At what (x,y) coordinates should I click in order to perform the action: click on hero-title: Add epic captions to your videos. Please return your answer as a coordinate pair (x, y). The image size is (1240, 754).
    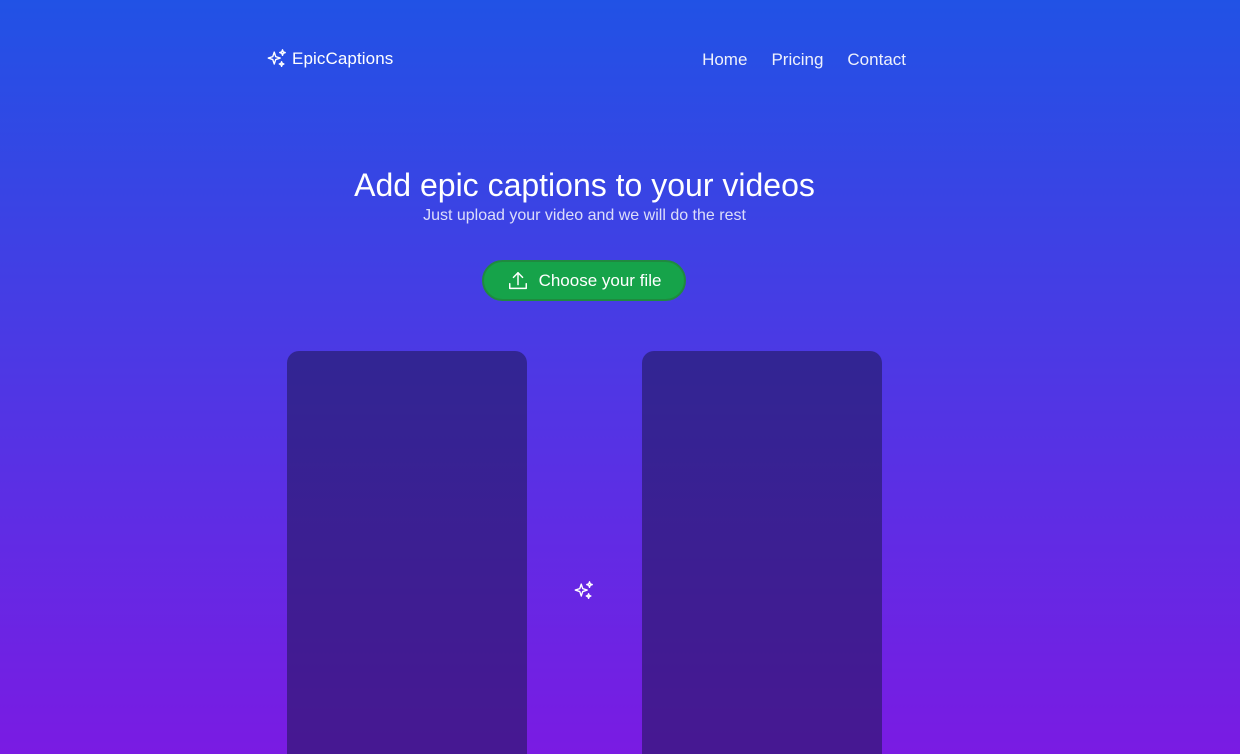
    Looking at the image, I should click on (584, 185).